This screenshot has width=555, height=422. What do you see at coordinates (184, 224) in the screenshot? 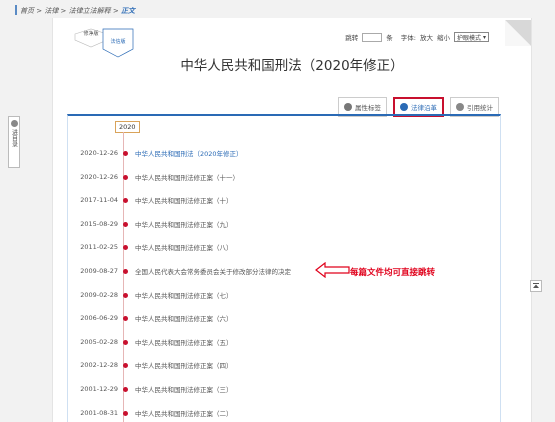
I see `timeline-link: 中华人民共和国刑法修正案（九）` at bounding box center [184, 224].